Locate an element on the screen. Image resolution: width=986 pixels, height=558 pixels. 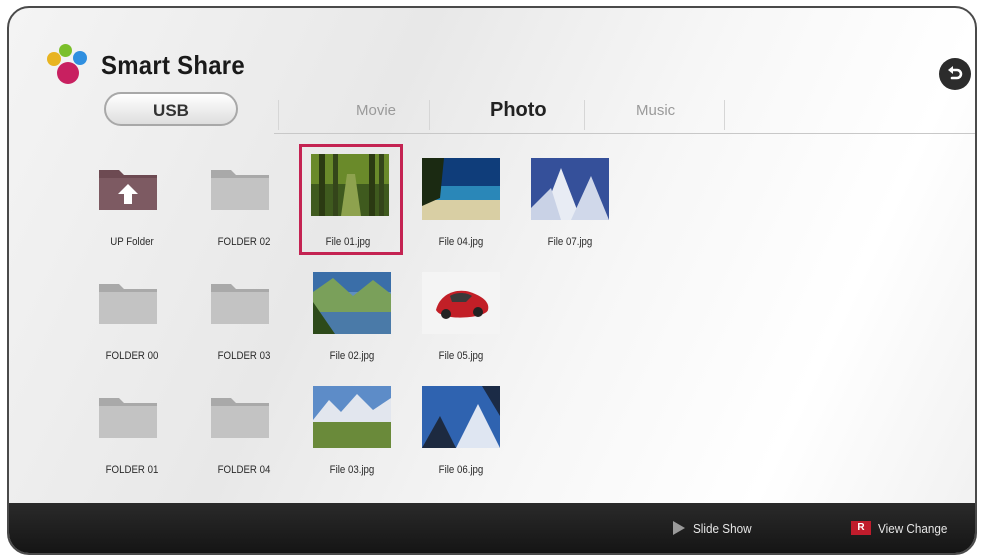
bottom-hint-bar: Slide Show R View Change is located at coordinates (492, 528).